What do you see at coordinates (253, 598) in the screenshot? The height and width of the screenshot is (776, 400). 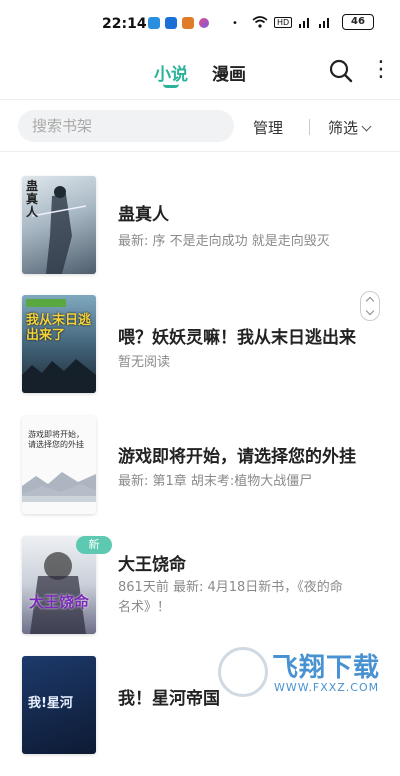 I see `book-latest: 861天前 最新: 4月18日新书，《夜的命 名术》！` at bounding box center [253, 598].